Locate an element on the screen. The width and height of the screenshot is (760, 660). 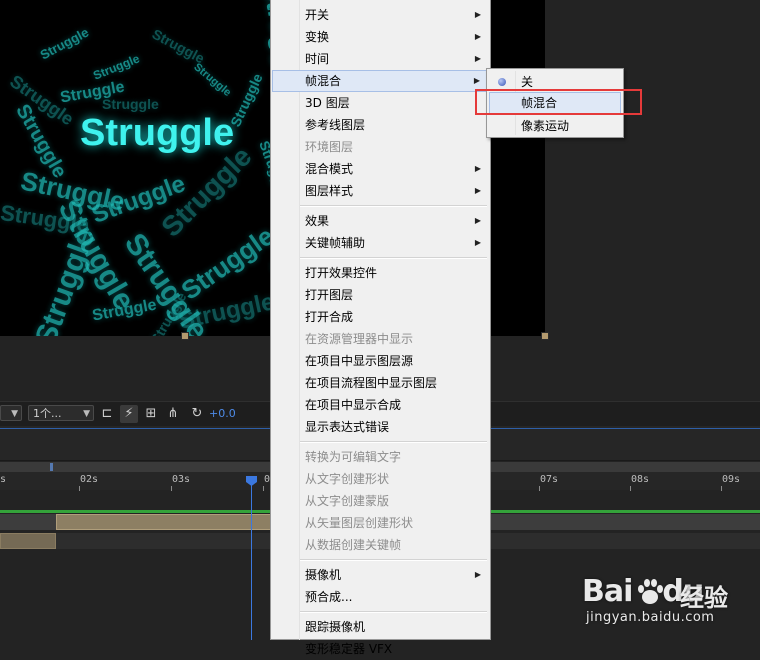
menu-item-label: 打开效果控件 is located at coordinates (341, 273).